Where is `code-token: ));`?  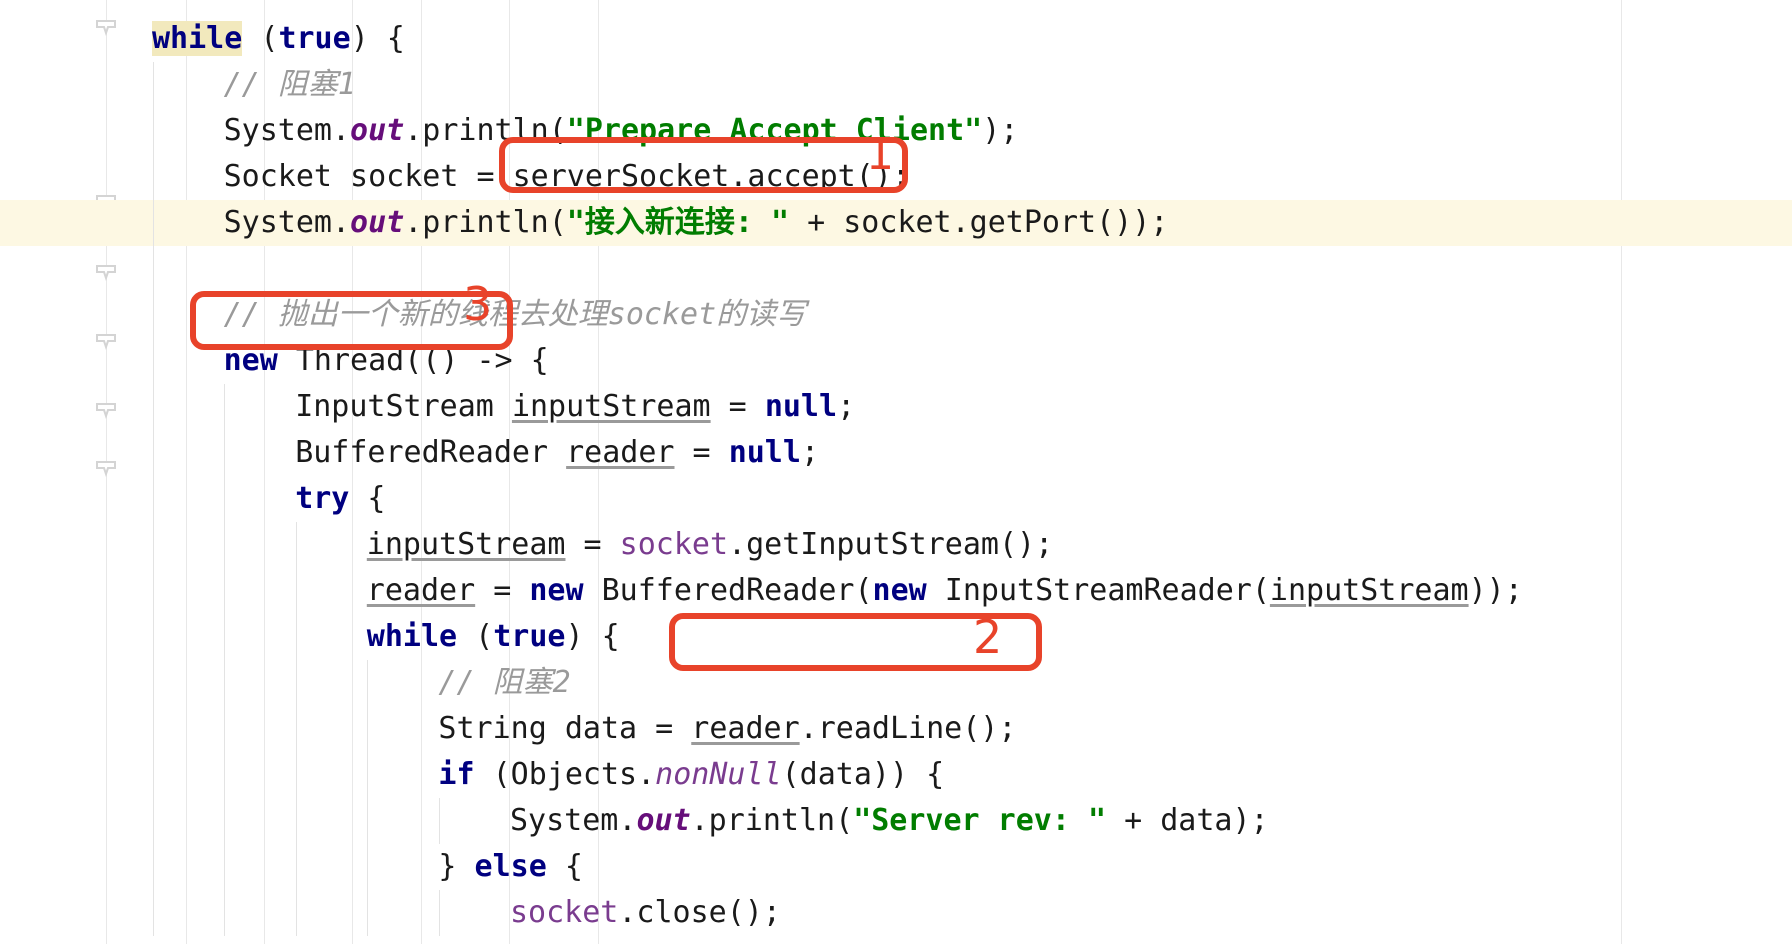 code-token: )); is located at coordinates (1495, 590).